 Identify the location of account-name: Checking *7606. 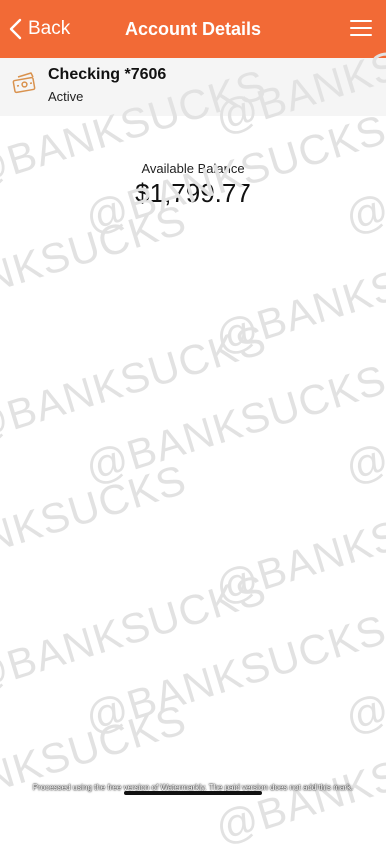
(107, 75).